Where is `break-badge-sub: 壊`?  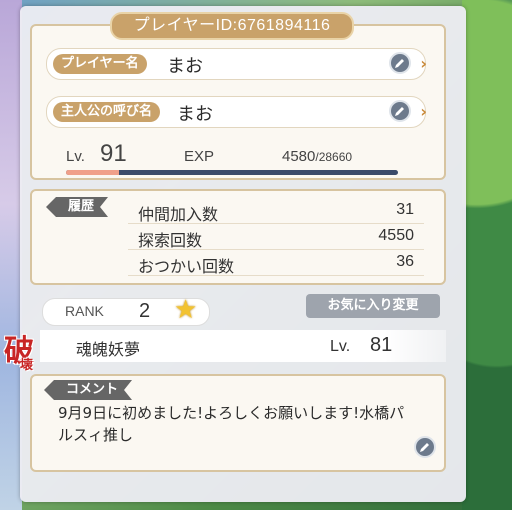 break-badge-sub: 壊 is located at coordinates (27, 365).